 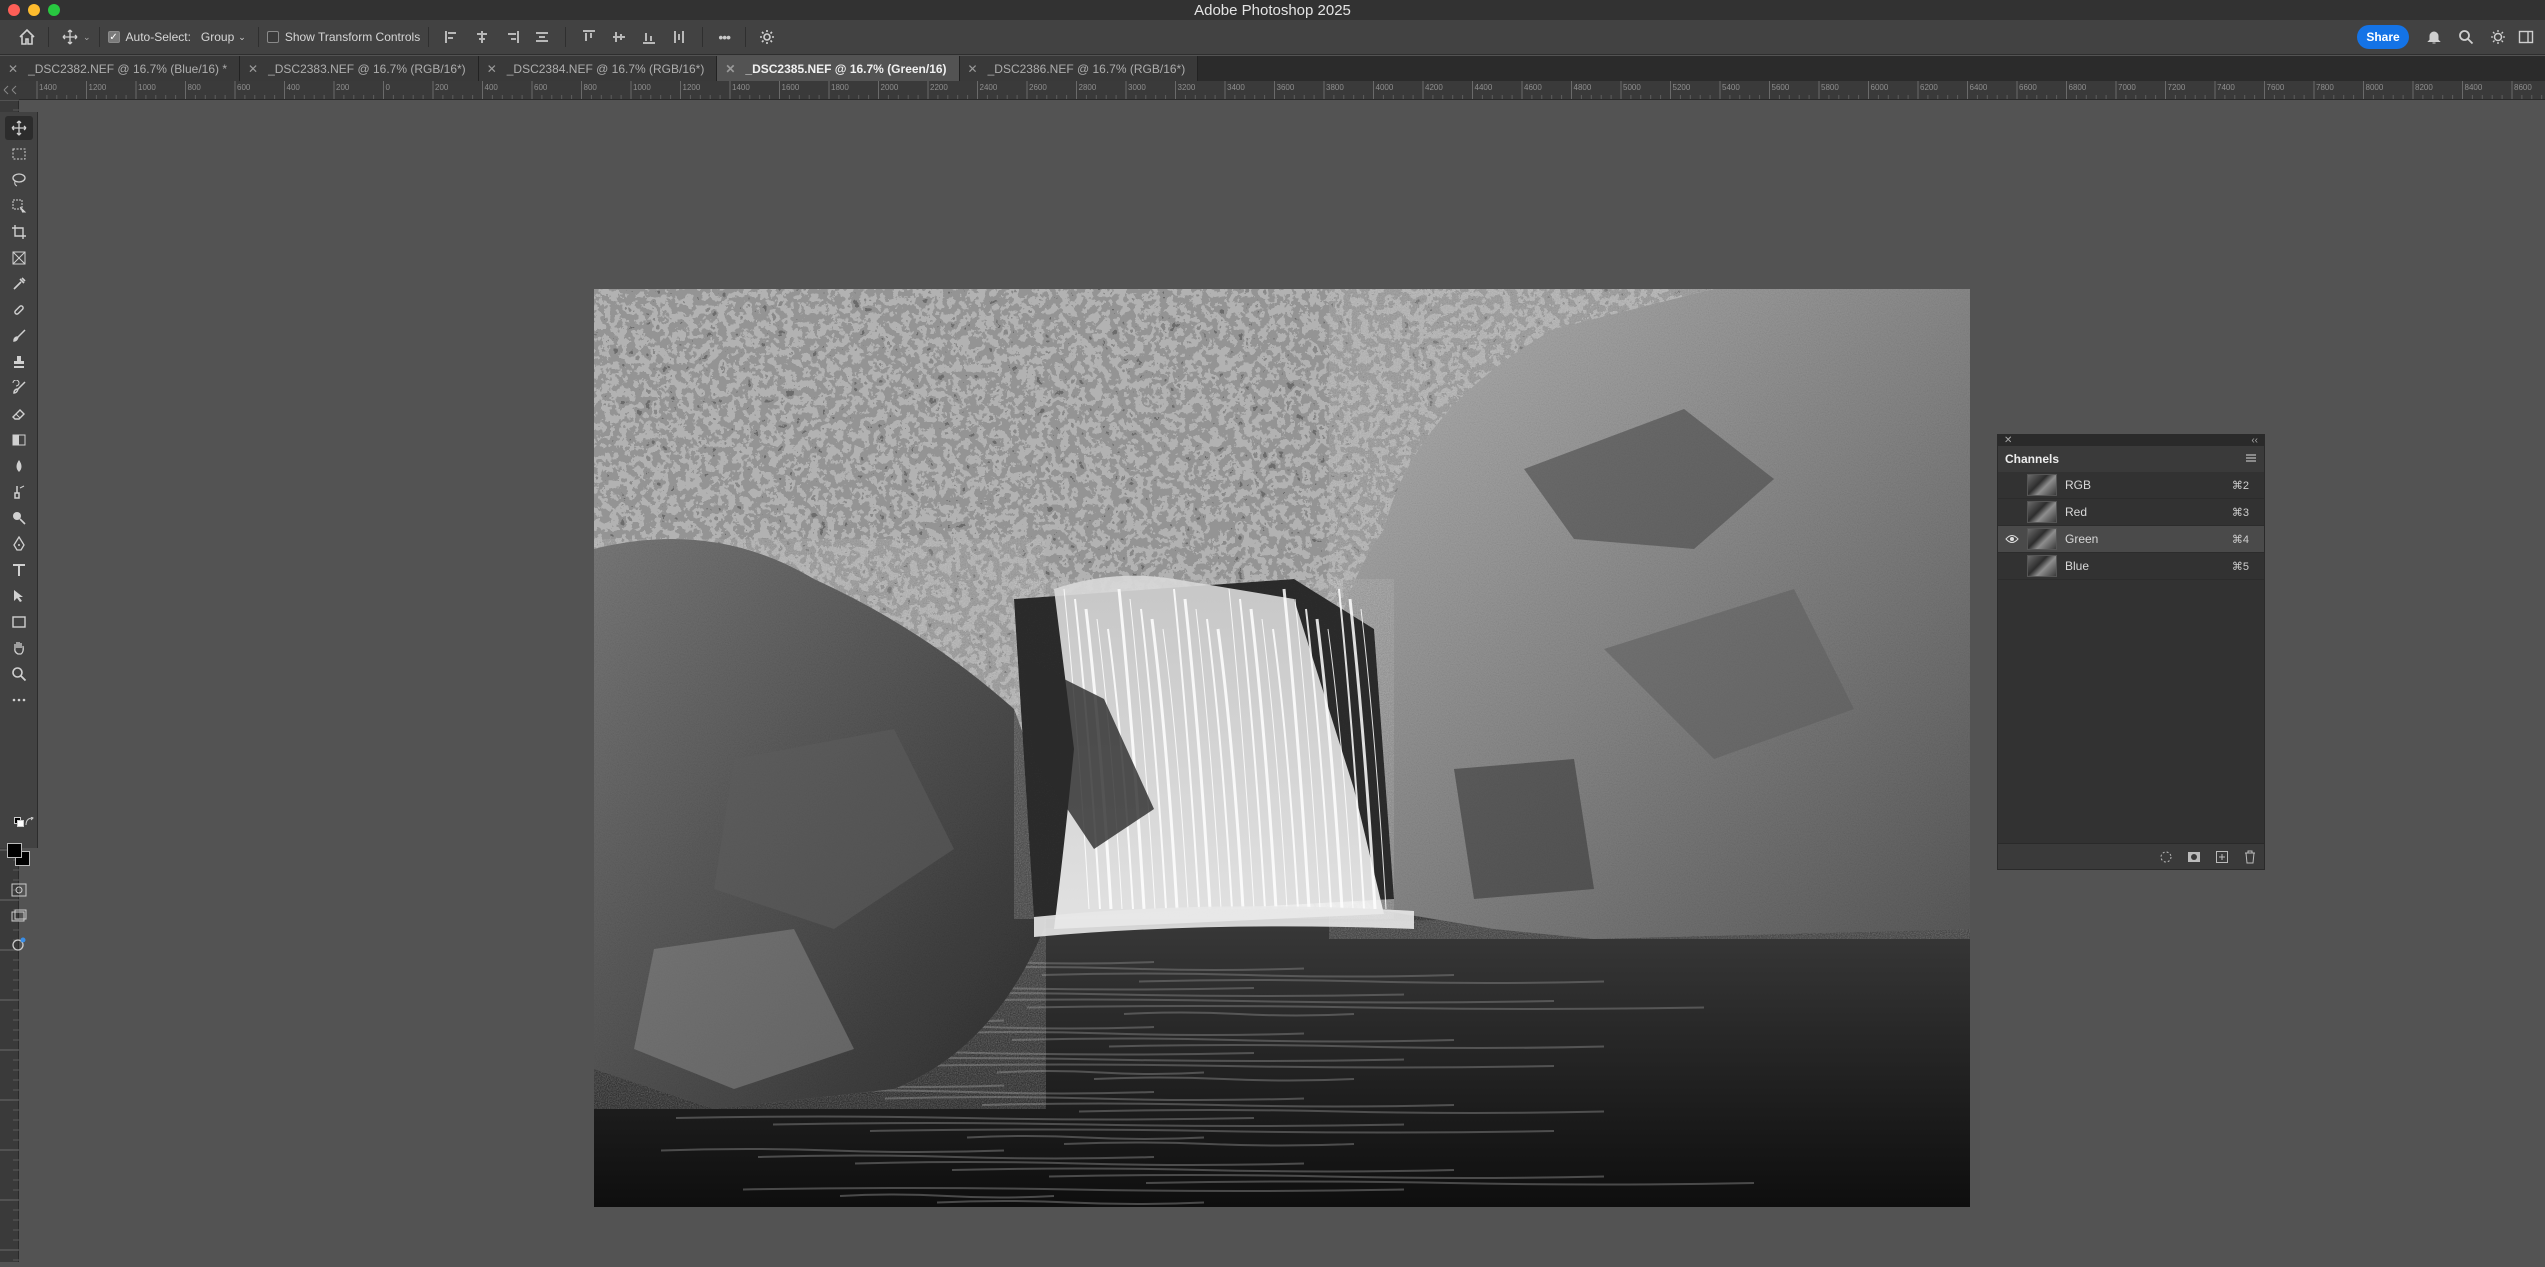 What do you see at coordinates (19, 648) in the screenshot?
I see `hand-icon` at bounding box center [19, 648].